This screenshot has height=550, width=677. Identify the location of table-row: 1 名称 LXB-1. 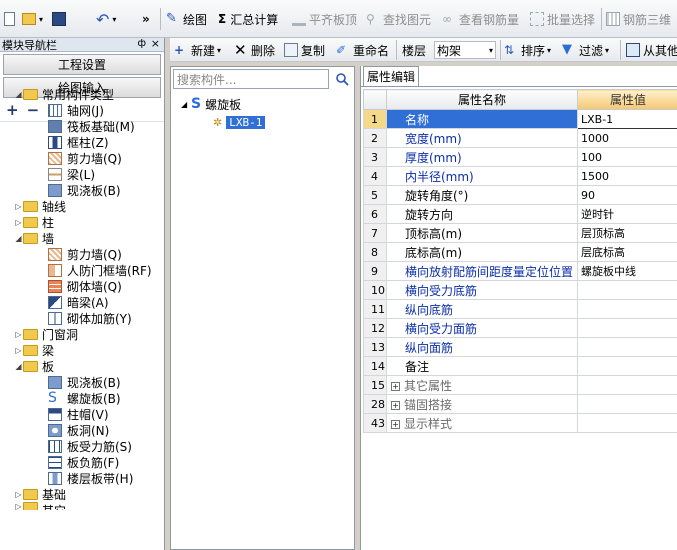
(520, 119).